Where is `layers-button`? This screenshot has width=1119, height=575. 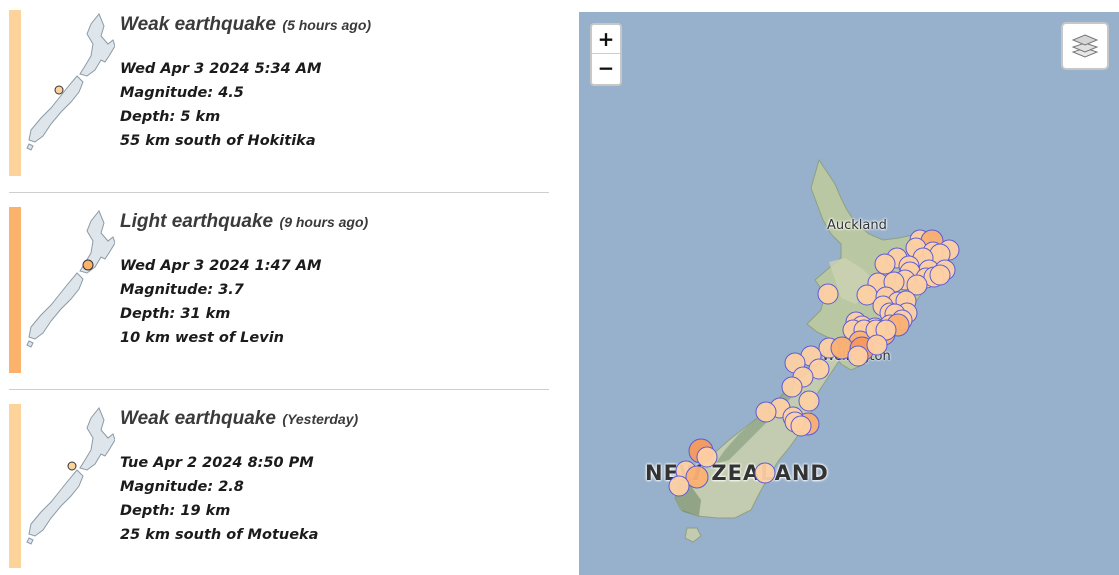 layers-button is located at coordinates (1085, 46).